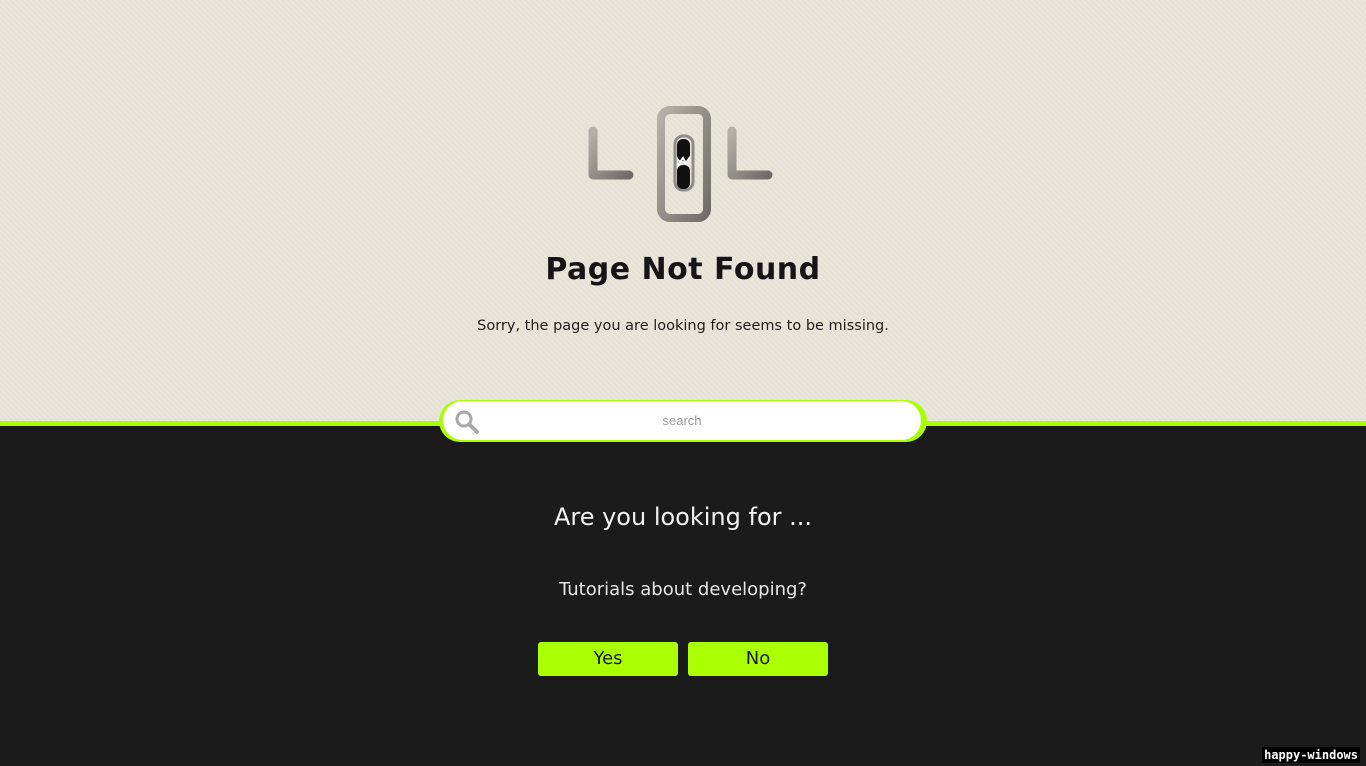  Describe the element at coordinates (1311, 755) in the screenshot. I see `watermark: happy-windows` at that location.